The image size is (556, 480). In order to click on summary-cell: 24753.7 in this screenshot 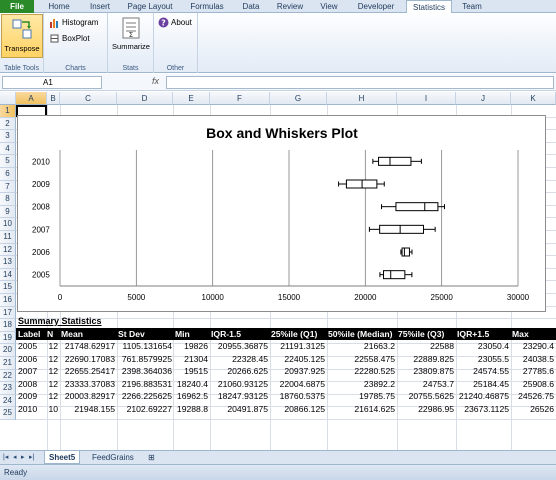, I will do `click(438, 384)`.